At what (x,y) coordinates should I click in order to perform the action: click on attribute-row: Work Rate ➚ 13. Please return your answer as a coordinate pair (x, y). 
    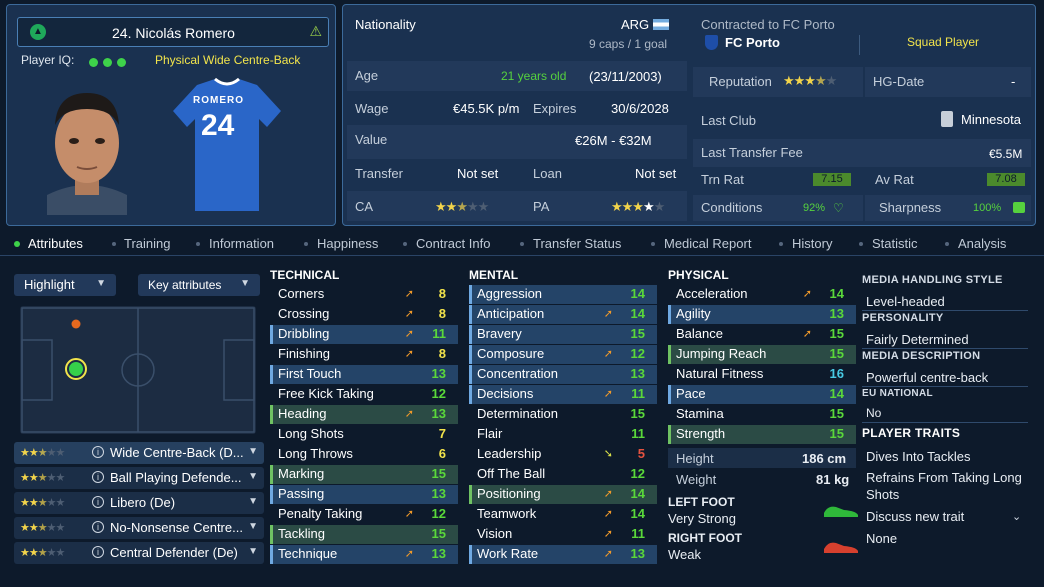
    Looking at the image, I should click on (563, 554).